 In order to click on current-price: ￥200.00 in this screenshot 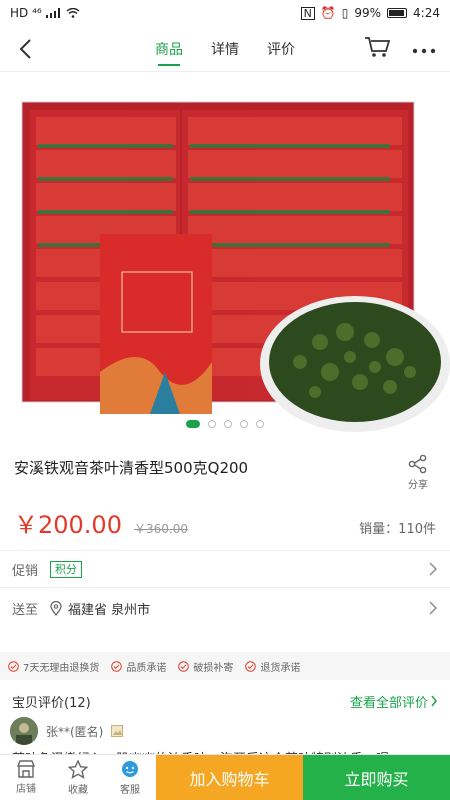, I will do `click(68, 525)`.